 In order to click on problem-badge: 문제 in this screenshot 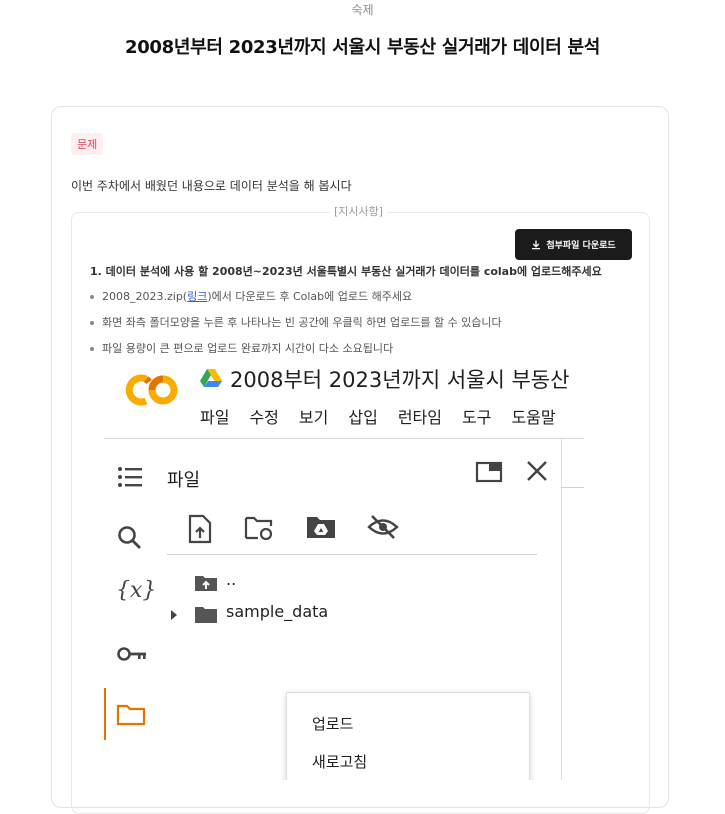, I will do `click(87, 144)`.